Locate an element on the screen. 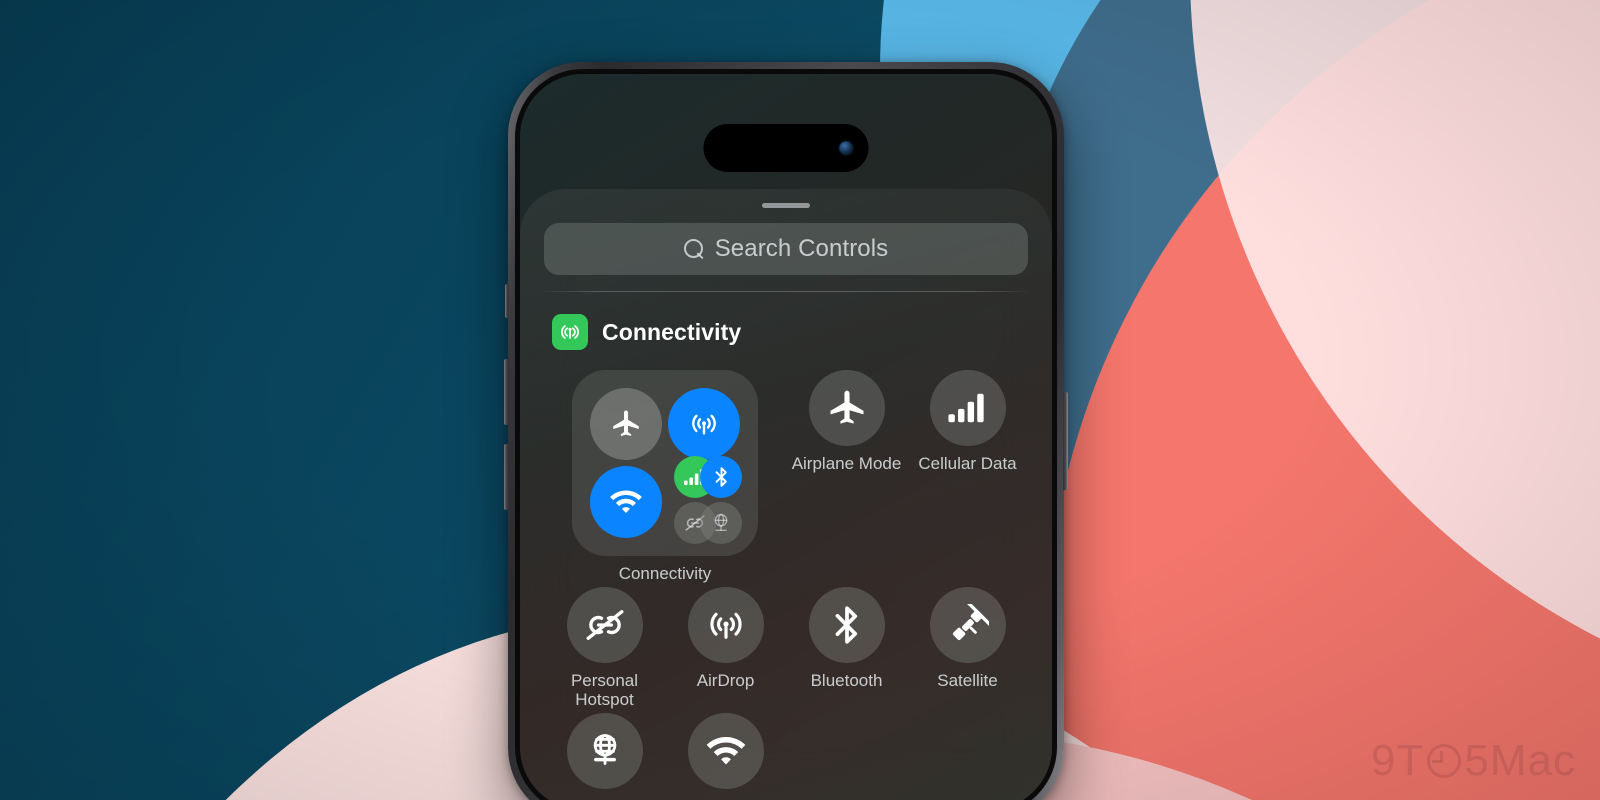 The image size is (1600, 800). control-wifi: Wi-Fi is located at coordinates (725, 756).